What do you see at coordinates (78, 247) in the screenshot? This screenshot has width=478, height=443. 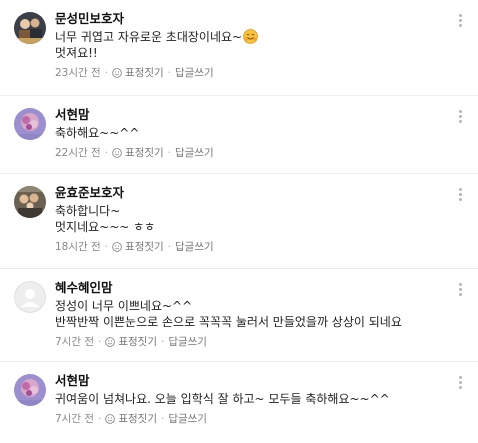 I see `comment-time: 18시간 전` at bounding box center [78, 247].